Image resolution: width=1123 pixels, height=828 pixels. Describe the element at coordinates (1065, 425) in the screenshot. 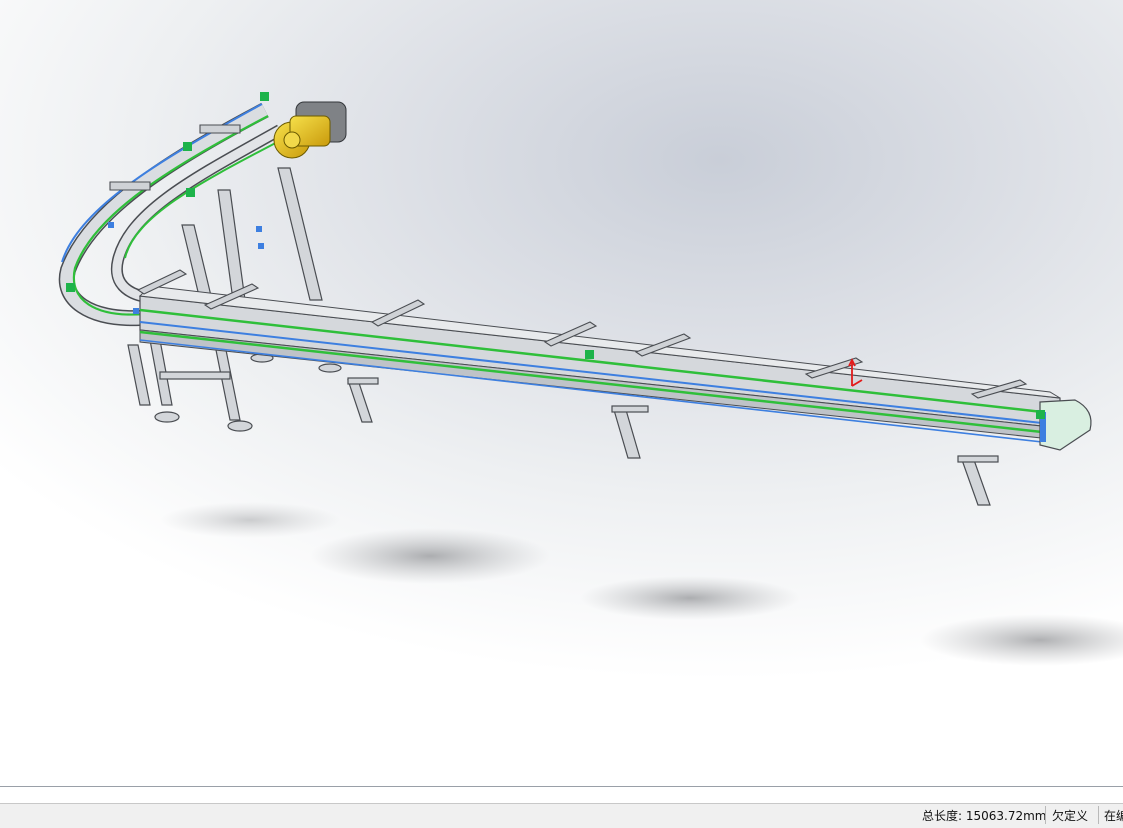

I see `return-end-housing` at that location.